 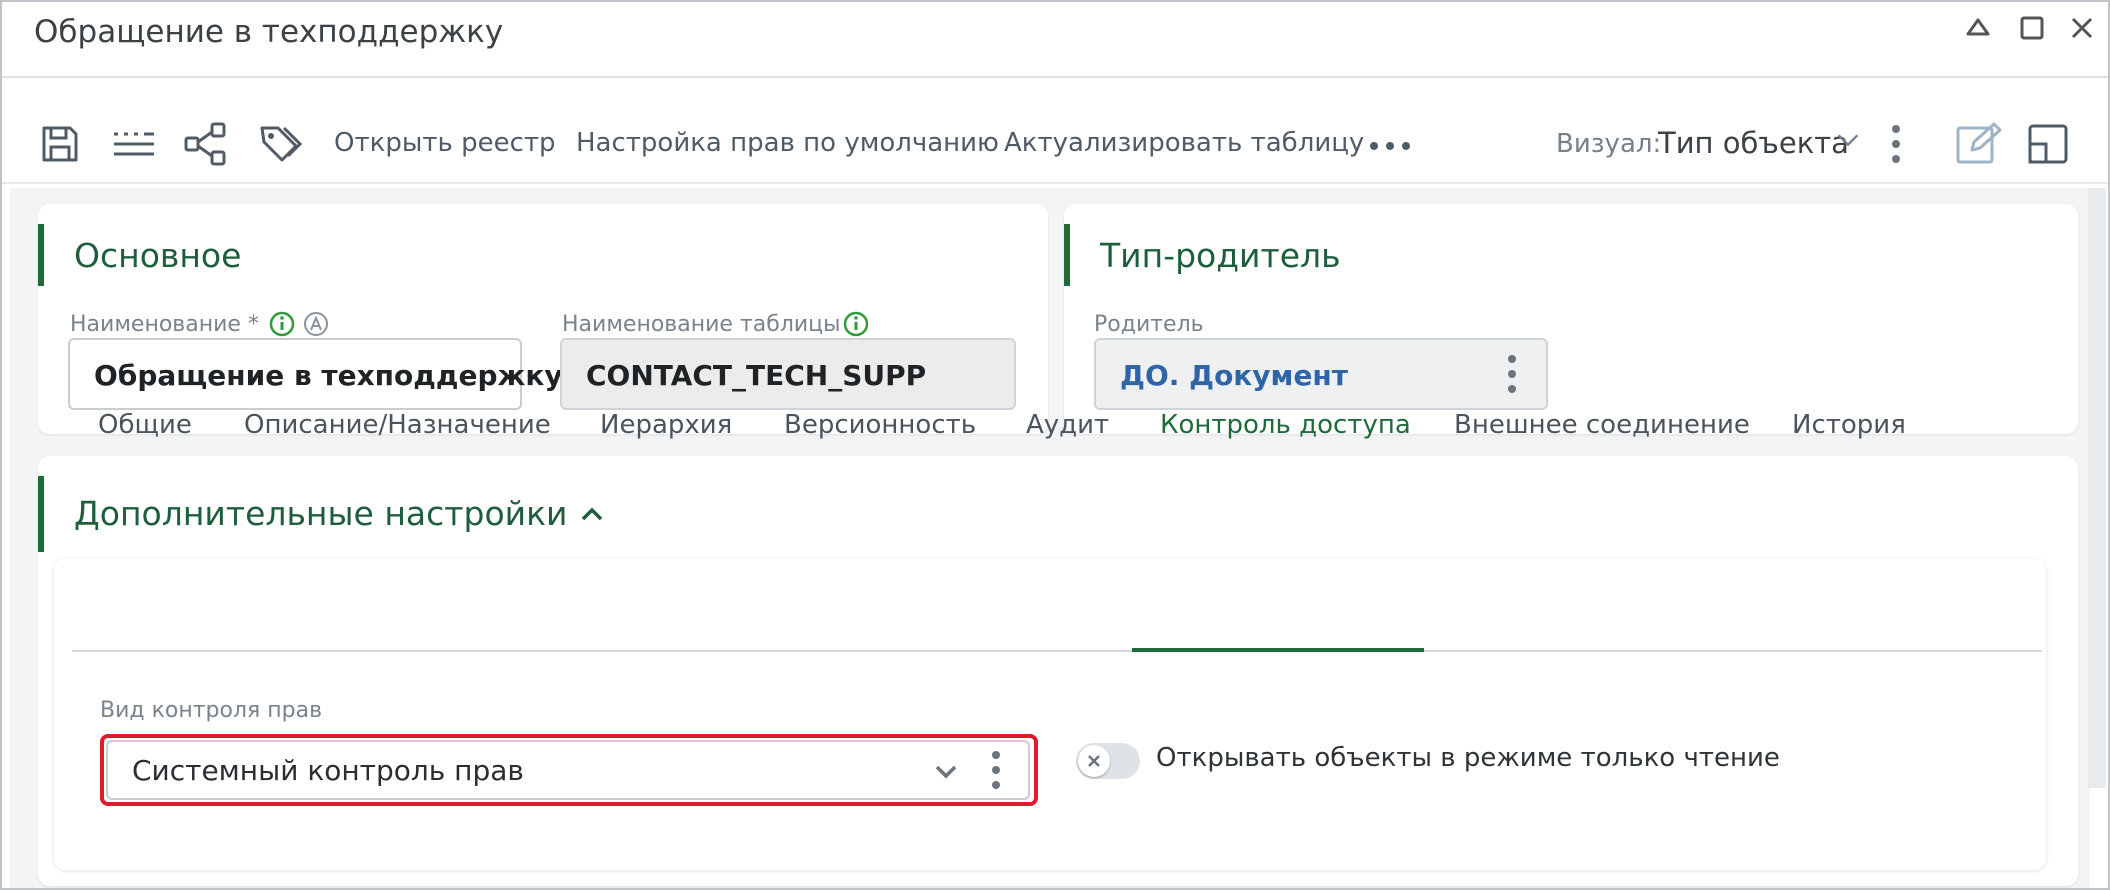 What do you see at coordinates (880, 425) in the screenshot?
I see `tab-versioning: Версионность` at bounding box center [880, 425].